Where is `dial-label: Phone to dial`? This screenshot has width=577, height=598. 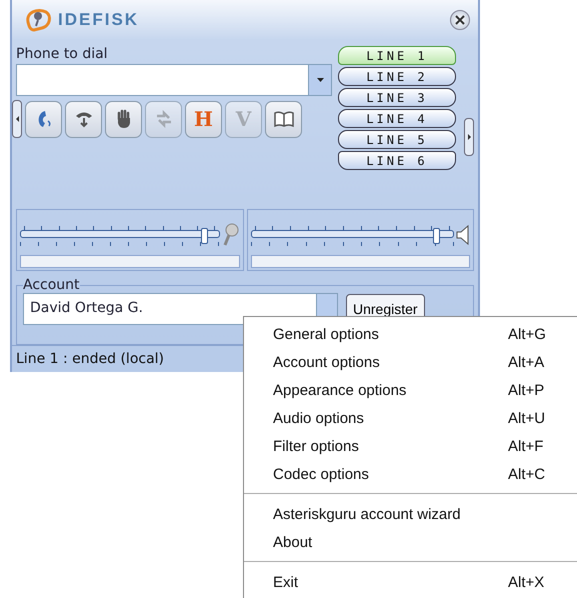 dial-label: Phone to dial is located at coordinates (62, 54).